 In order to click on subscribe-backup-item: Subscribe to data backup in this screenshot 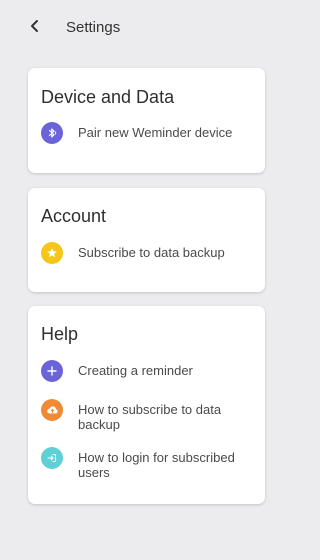, I will do `click(148, 253)`.